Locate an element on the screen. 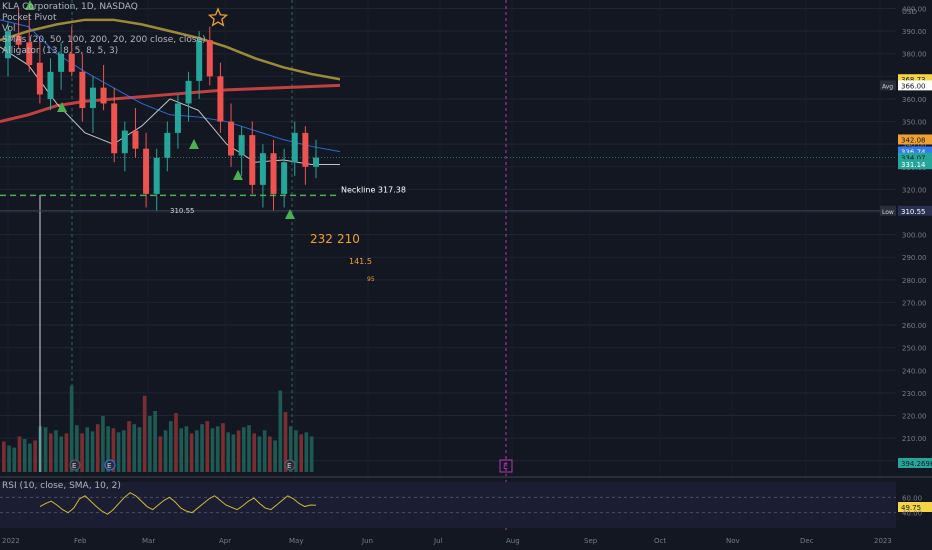 This screenshot has width=932, height=550. time-tick-label: Nov is located at coordinates (733, 541).